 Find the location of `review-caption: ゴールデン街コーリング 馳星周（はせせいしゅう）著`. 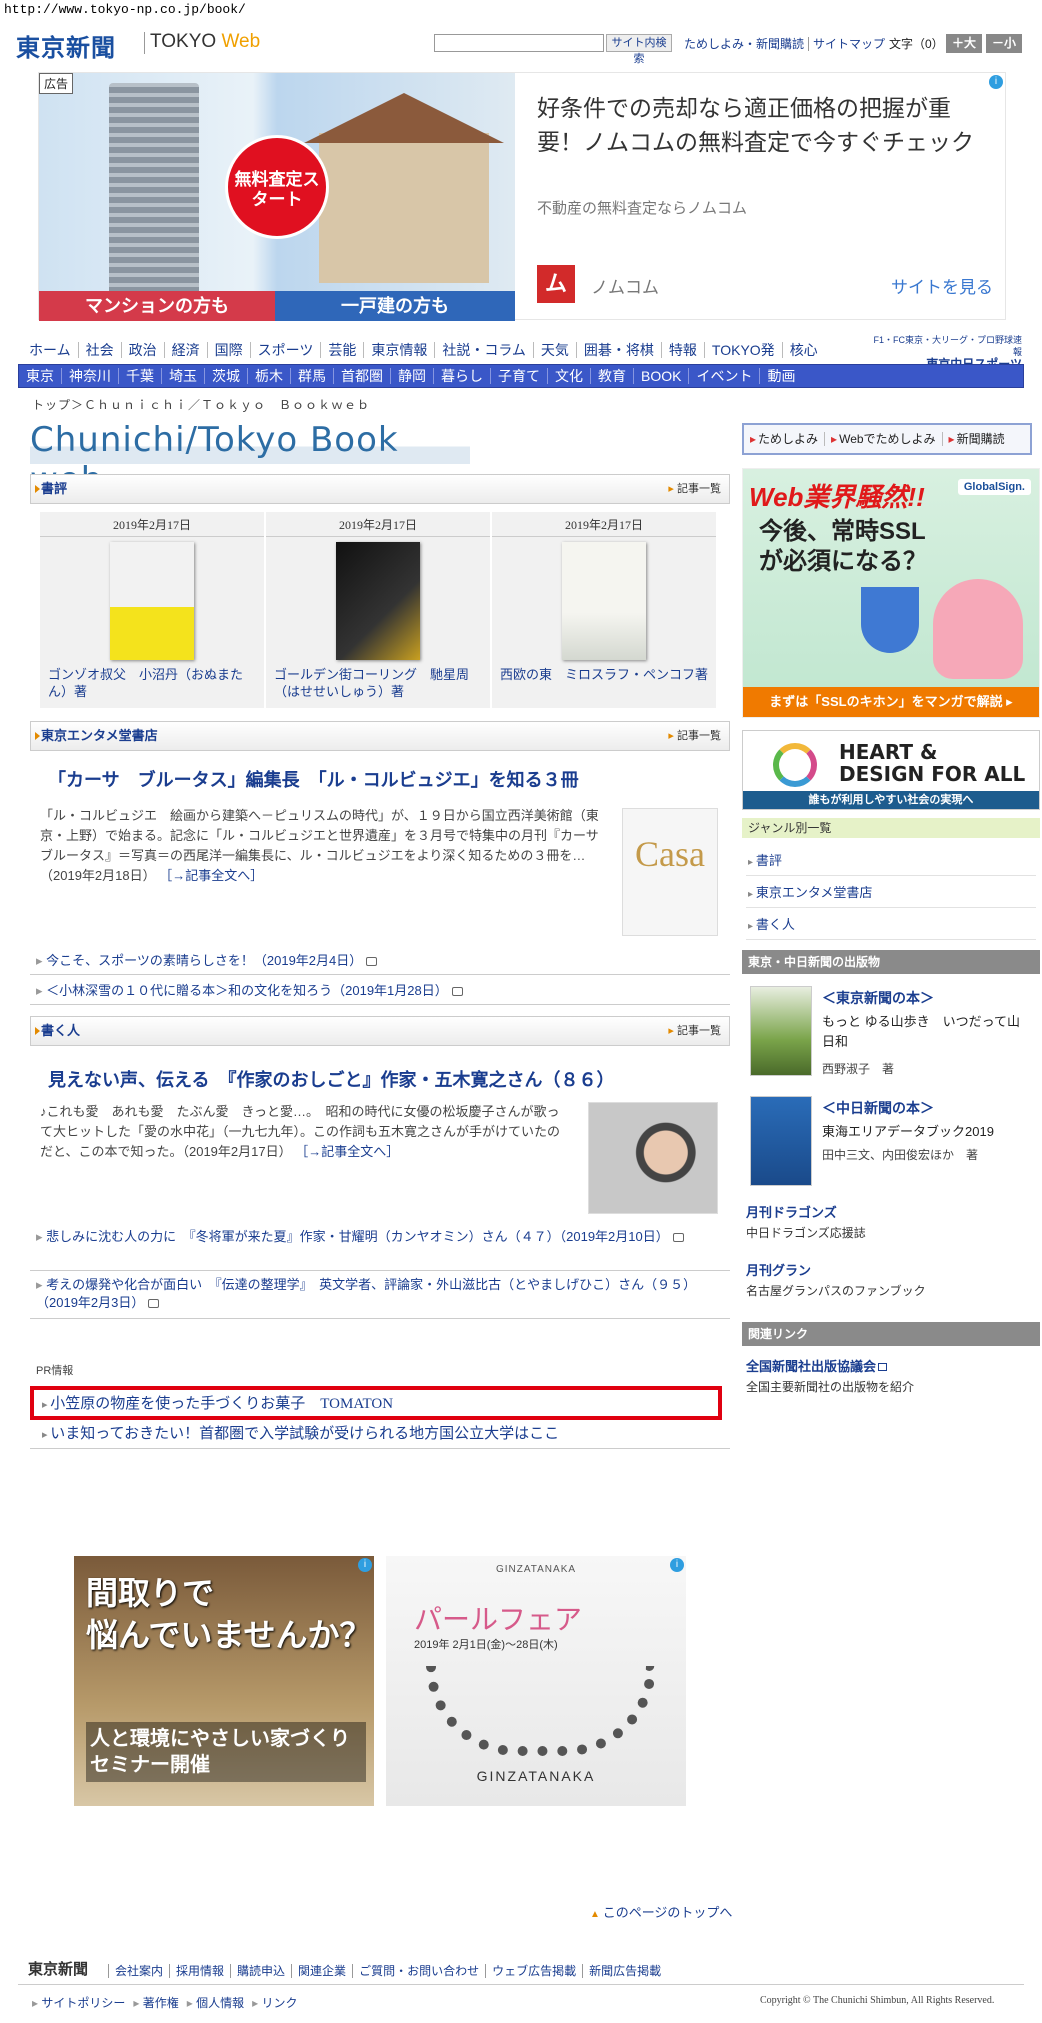

review-caption: ゴールデン街コーリング 馳星周（はせせいしゅう）著 is located at coordinates (379, 683).